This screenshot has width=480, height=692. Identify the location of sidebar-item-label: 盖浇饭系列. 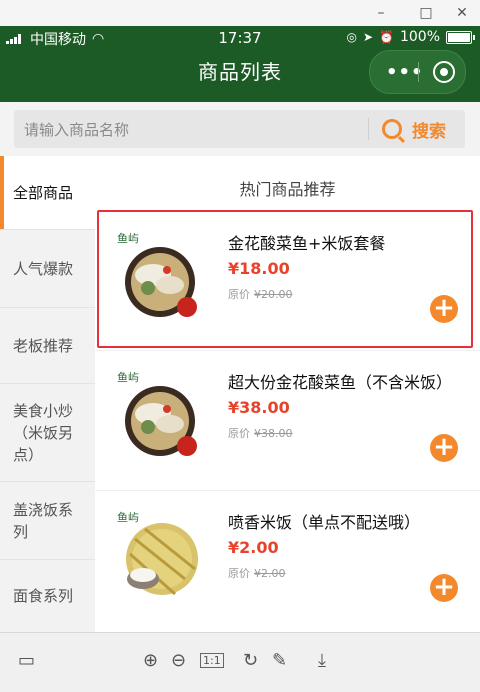
(43, 520).